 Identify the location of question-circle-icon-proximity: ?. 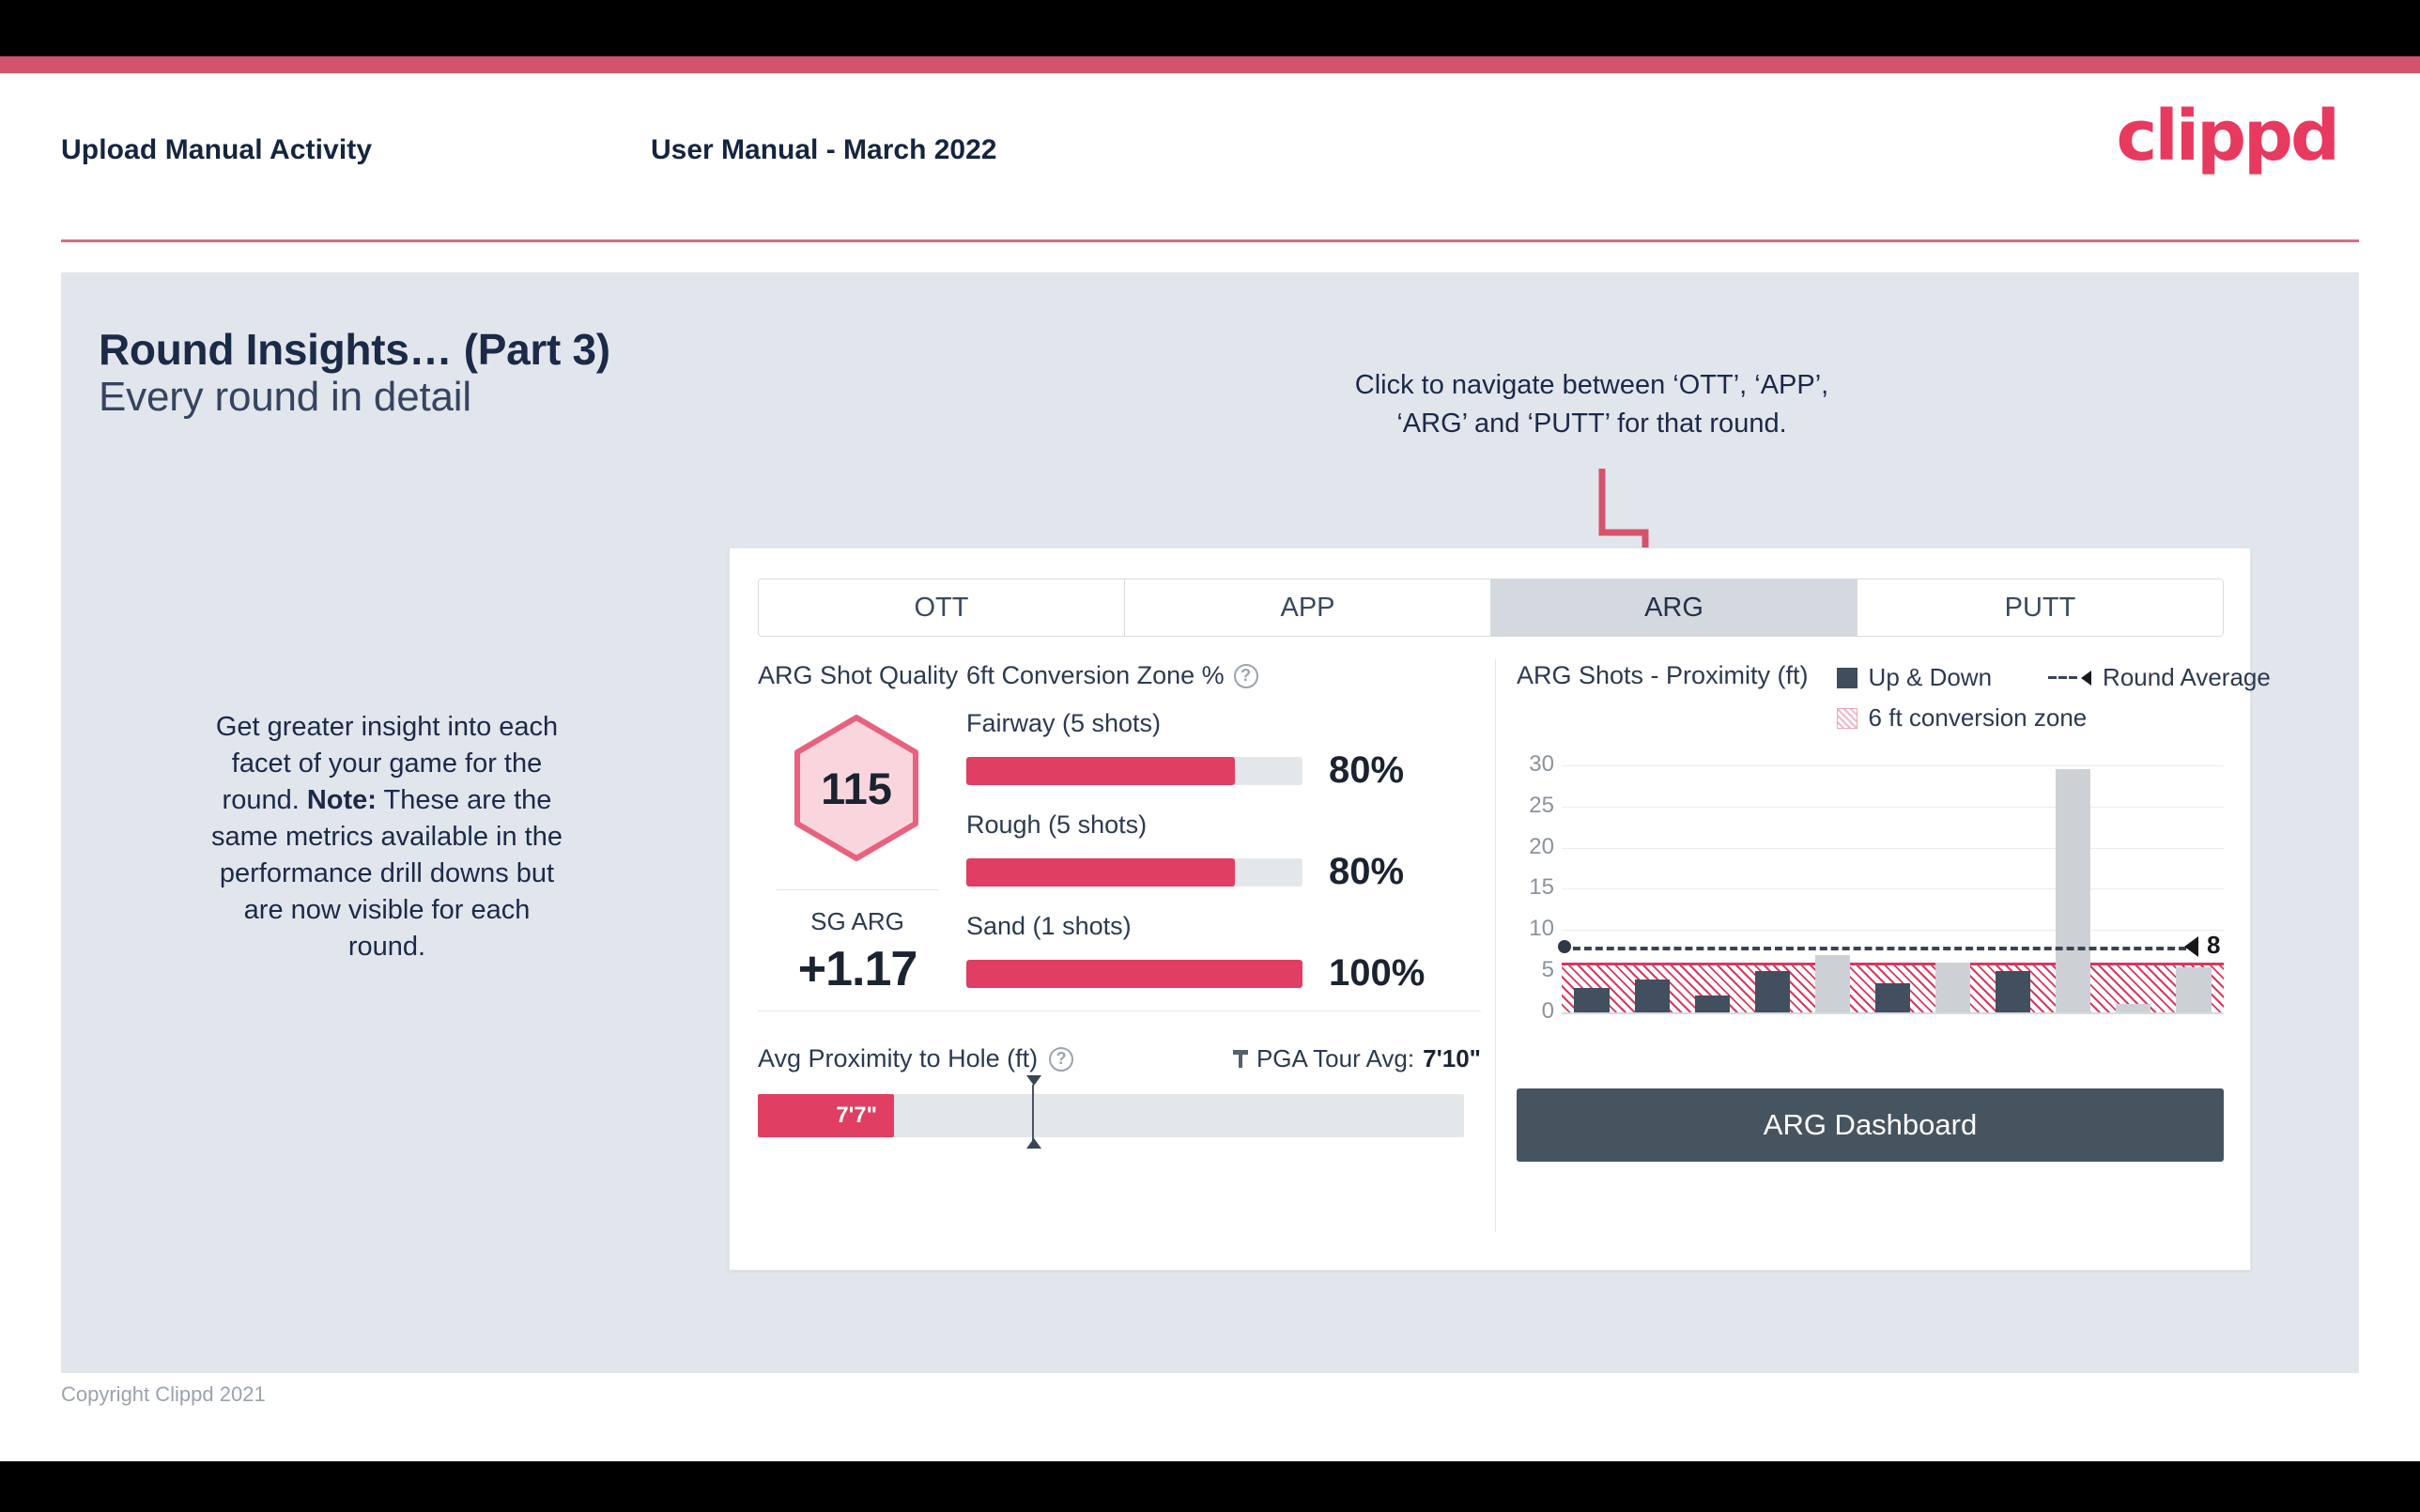
(1061, 1059).